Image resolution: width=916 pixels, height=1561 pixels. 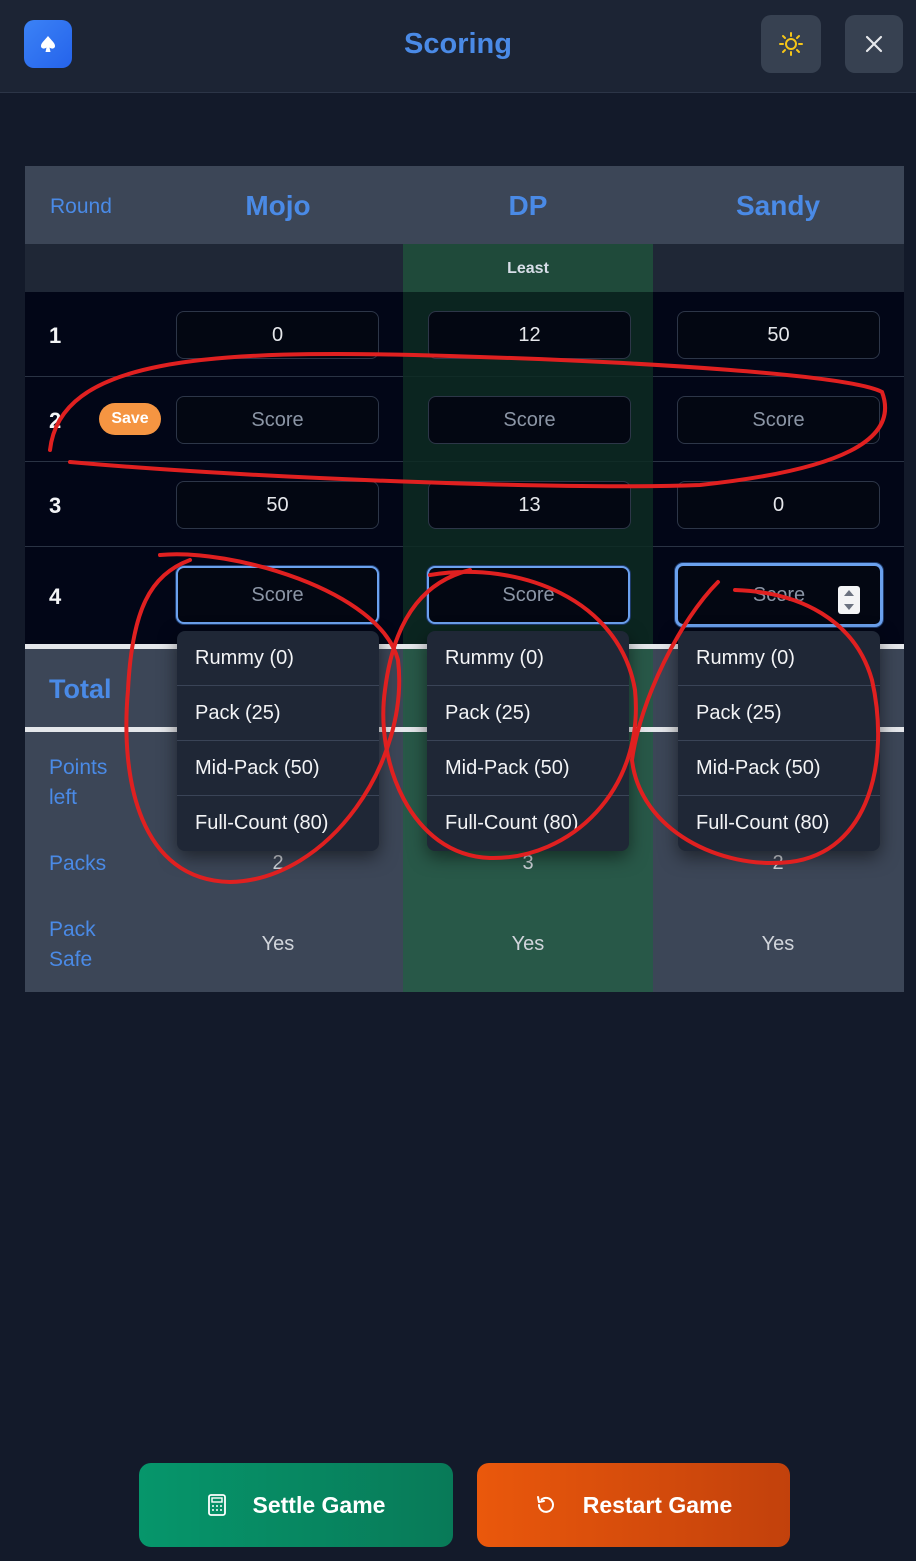 I want to click on score-input: 12, so click(x=529, y=335).